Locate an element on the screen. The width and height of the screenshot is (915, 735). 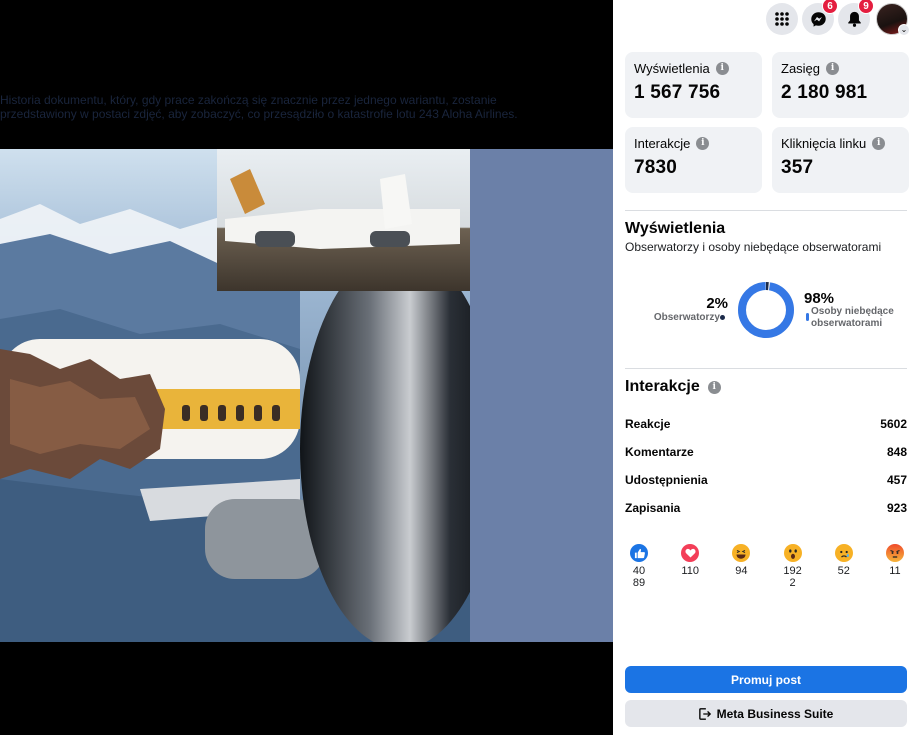
sad-icon is located at coordinates (843, 553).